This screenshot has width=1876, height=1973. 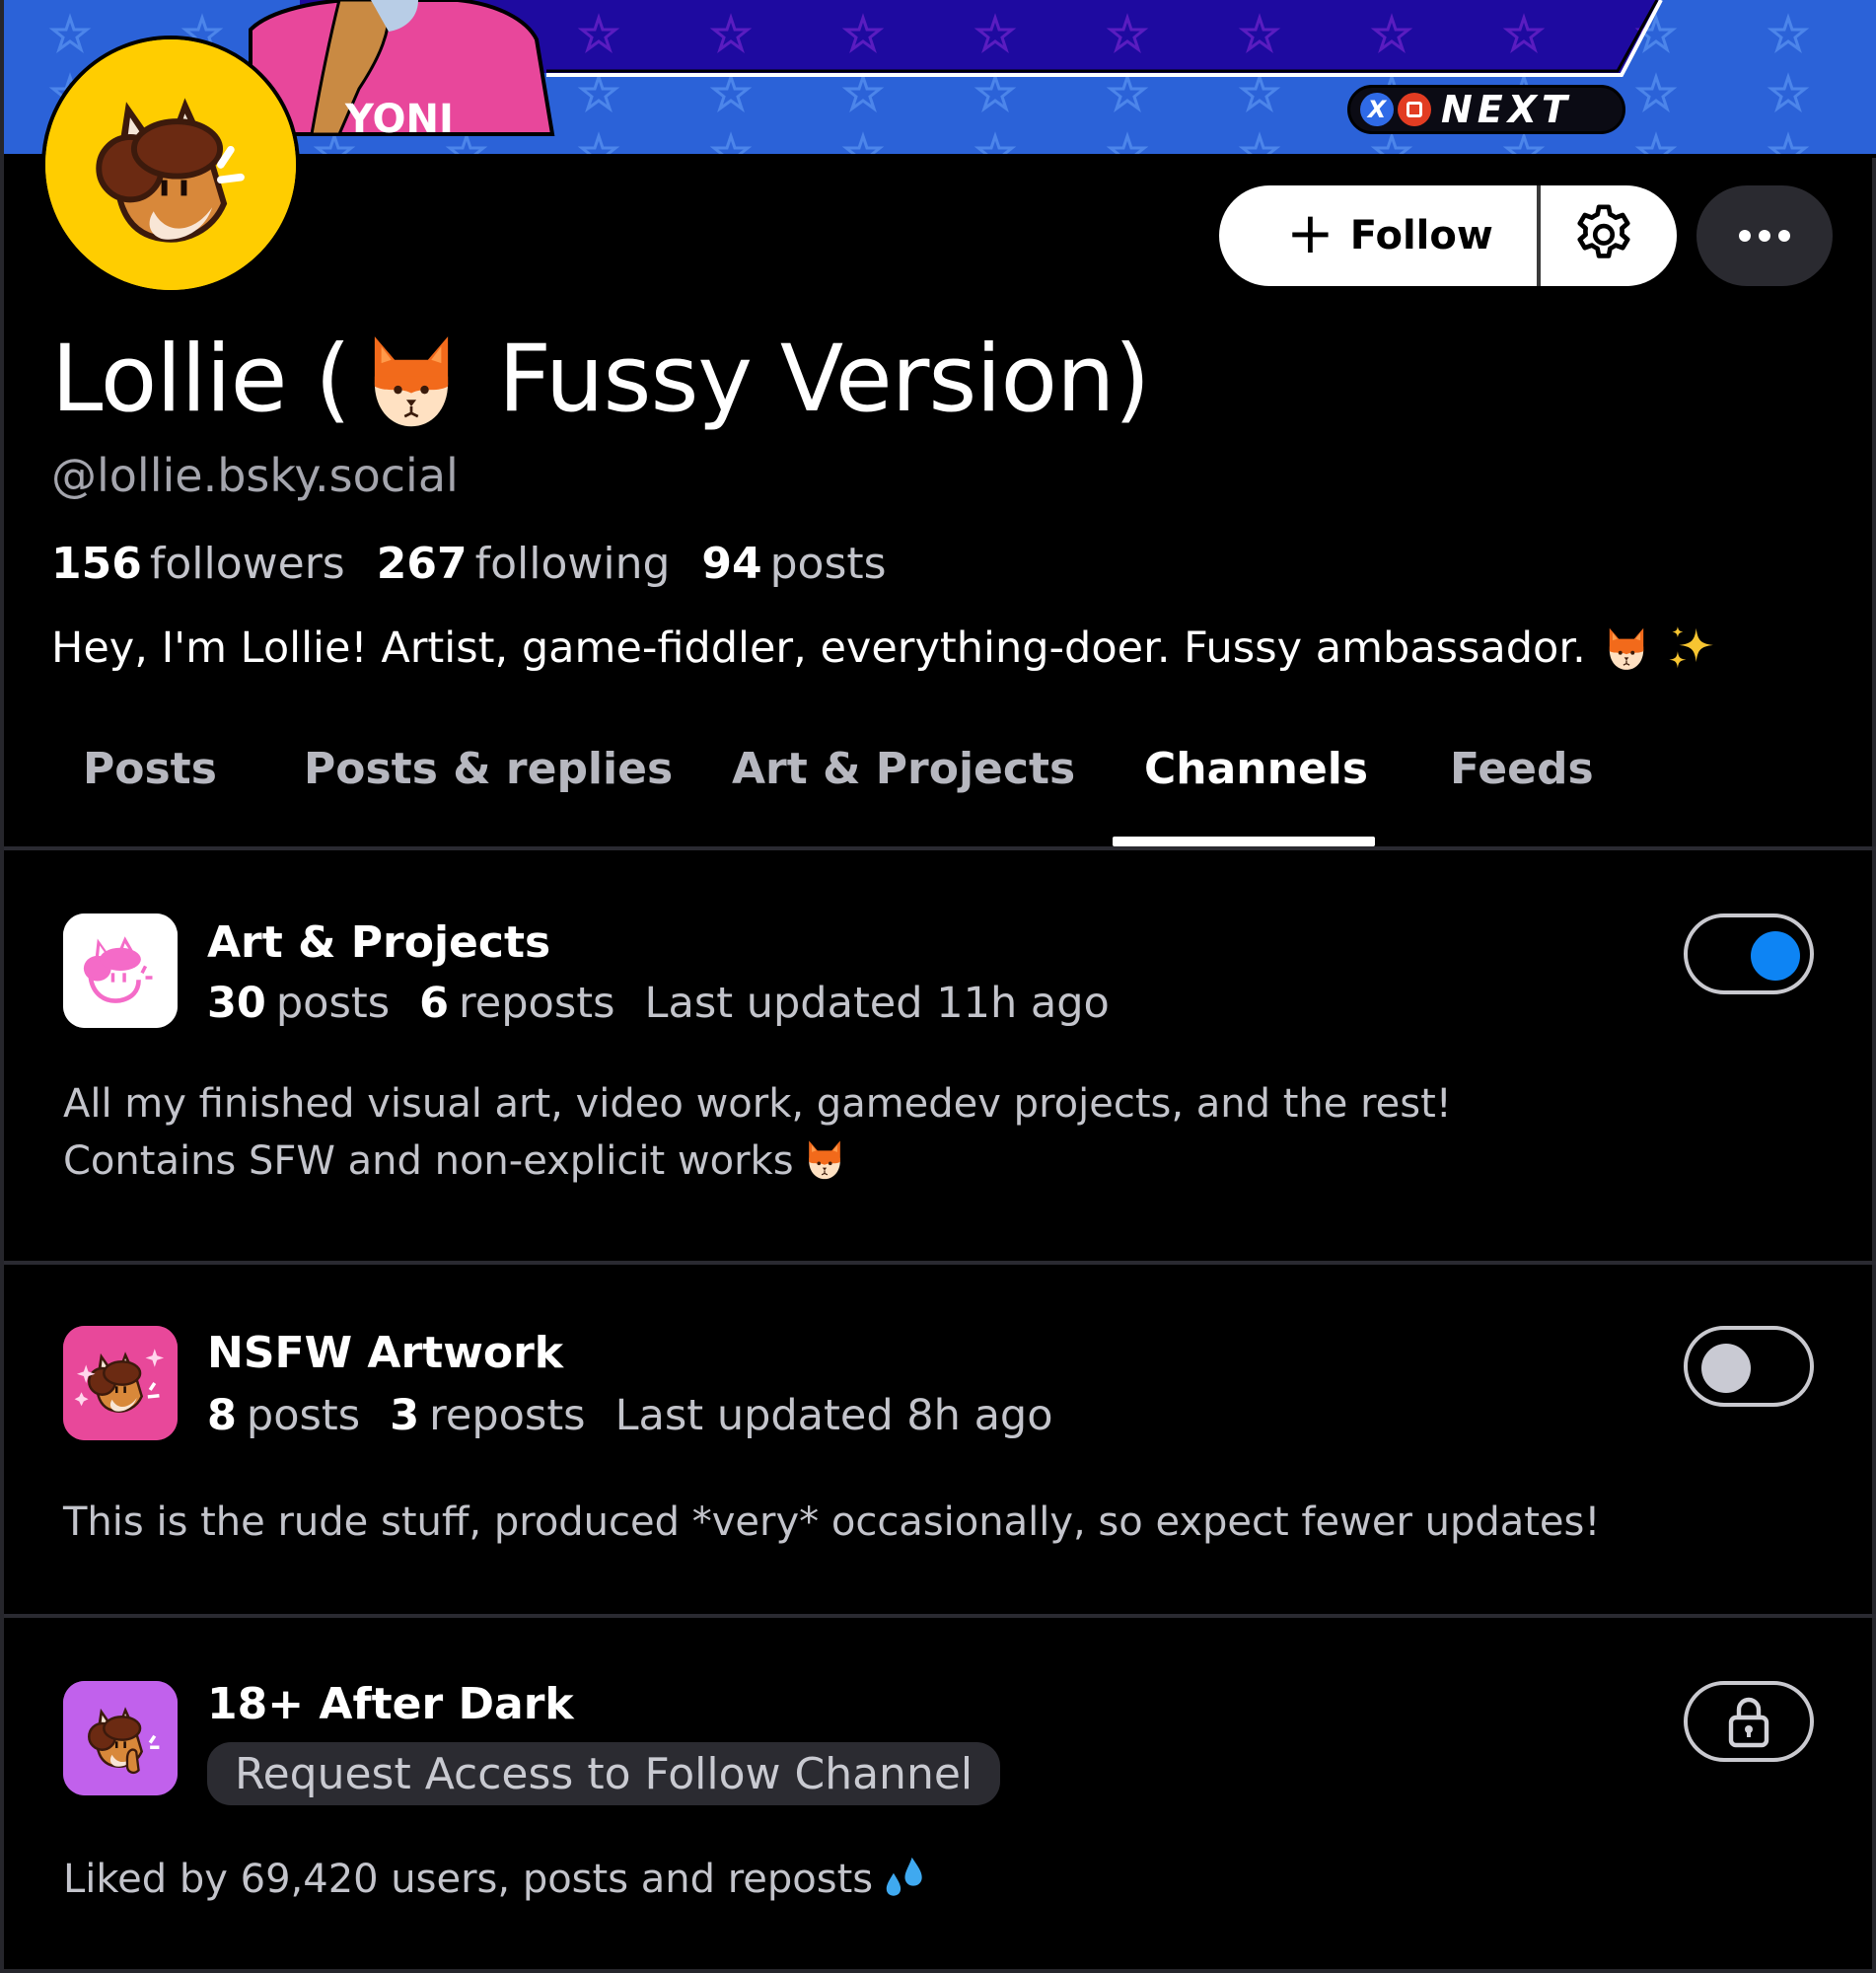 I want to click on channel-description-line: Liked by 69,420 users, posts and reposts, so click(x=468, y=1880).